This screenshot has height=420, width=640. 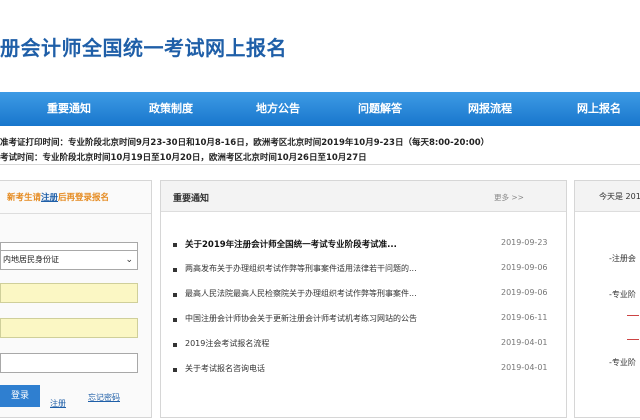 What do you see at coordinates (69, 293) in the screenshot?
I see `id-number-field` at bounding box center [69, 293].